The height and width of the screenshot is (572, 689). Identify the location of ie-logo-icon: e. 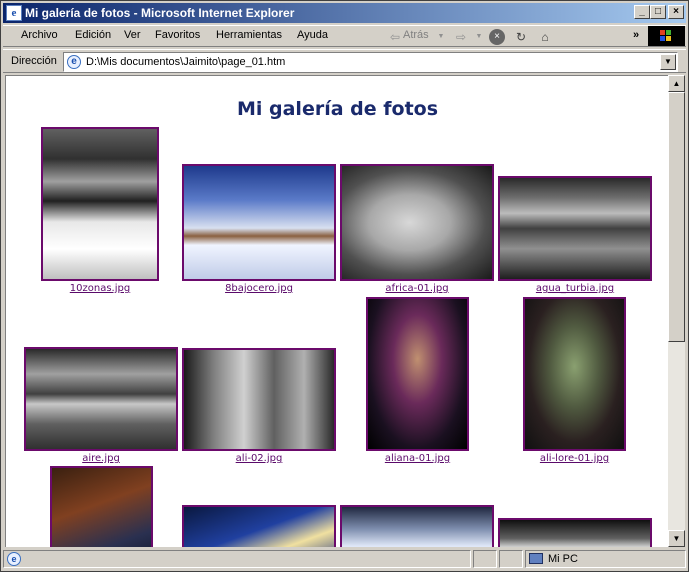
(14, 13).